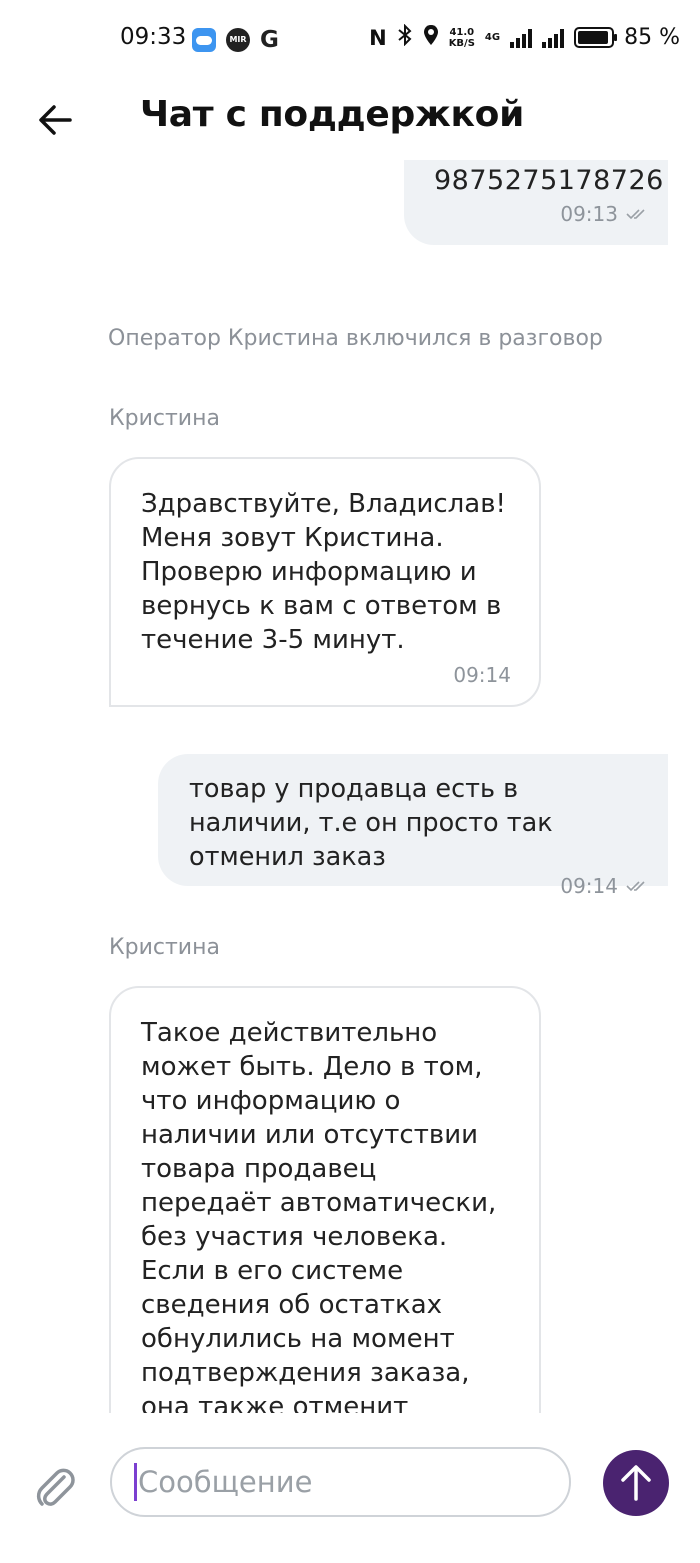  What do you see at coordinates (340, 1482) in the screenshot?
I see `message-input: Сообщение` at bounding box center [340, 1482].